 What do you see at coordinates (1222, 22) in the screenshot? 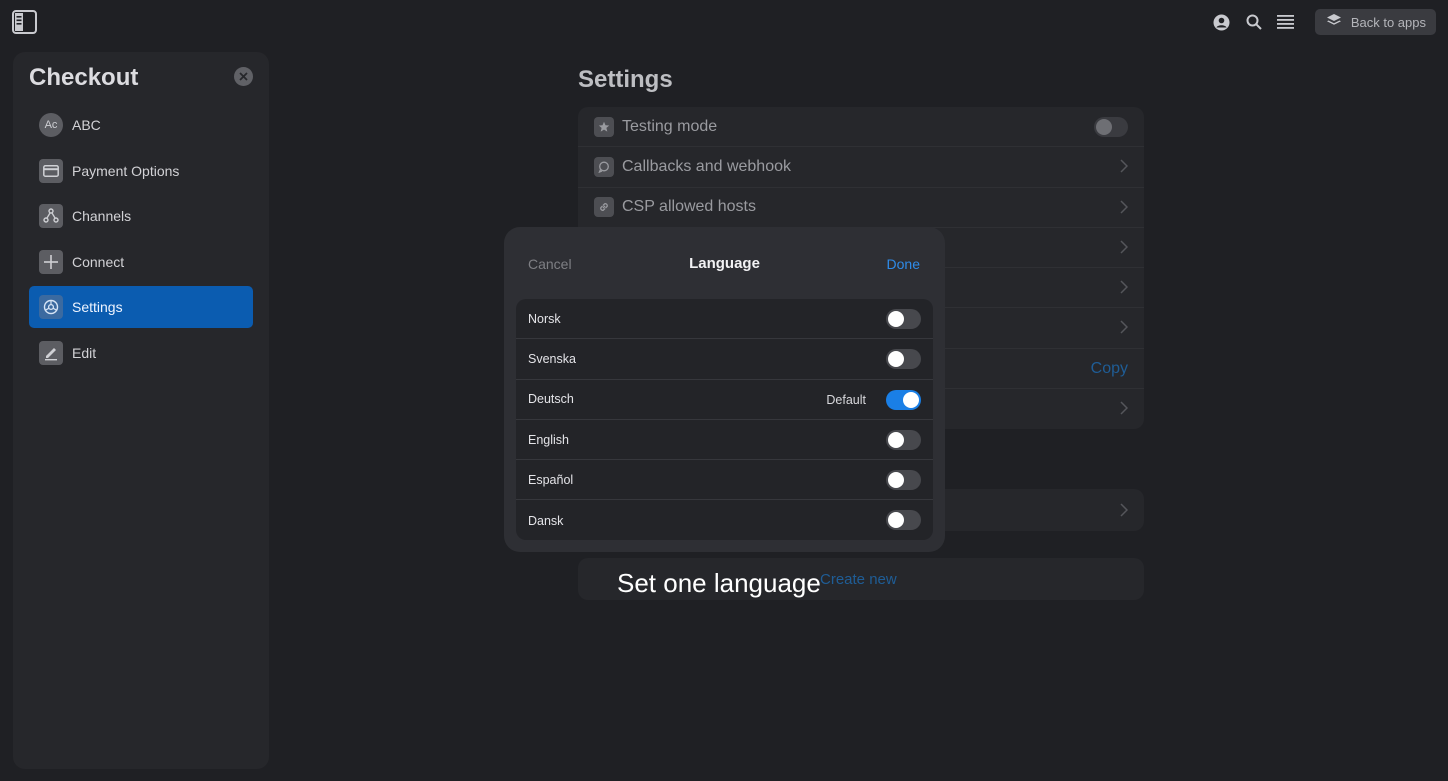
I see `account-icon` at bounding box center [1222, 22].